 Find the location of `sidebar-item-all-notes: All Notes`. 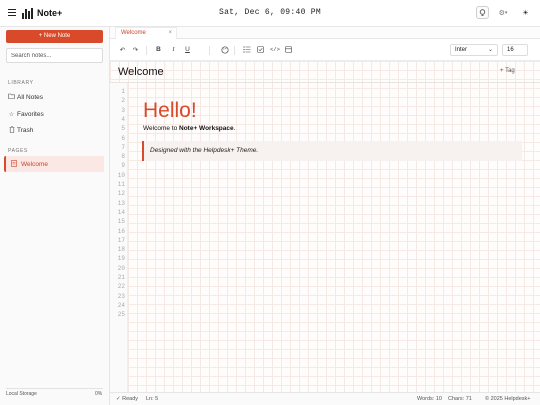

sidebar-item-all-notes: All Notes is located at coordinates (25, 97).